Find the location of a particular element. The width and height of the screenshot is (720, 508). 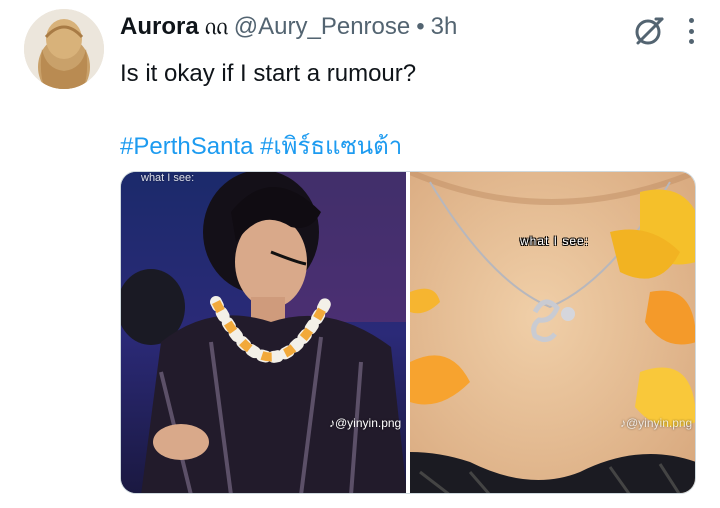

avatar-image is located at coordinates (64, 49).